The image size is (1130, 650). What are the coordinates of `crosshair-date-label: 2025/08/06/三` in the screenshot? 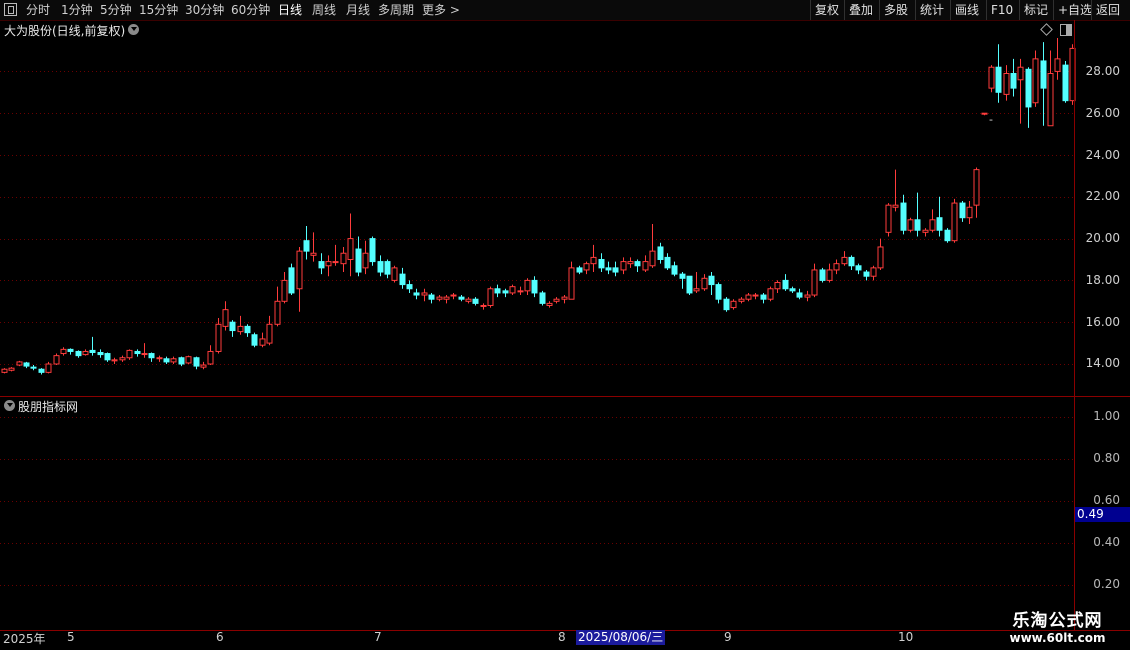 It's located at (621, 637).